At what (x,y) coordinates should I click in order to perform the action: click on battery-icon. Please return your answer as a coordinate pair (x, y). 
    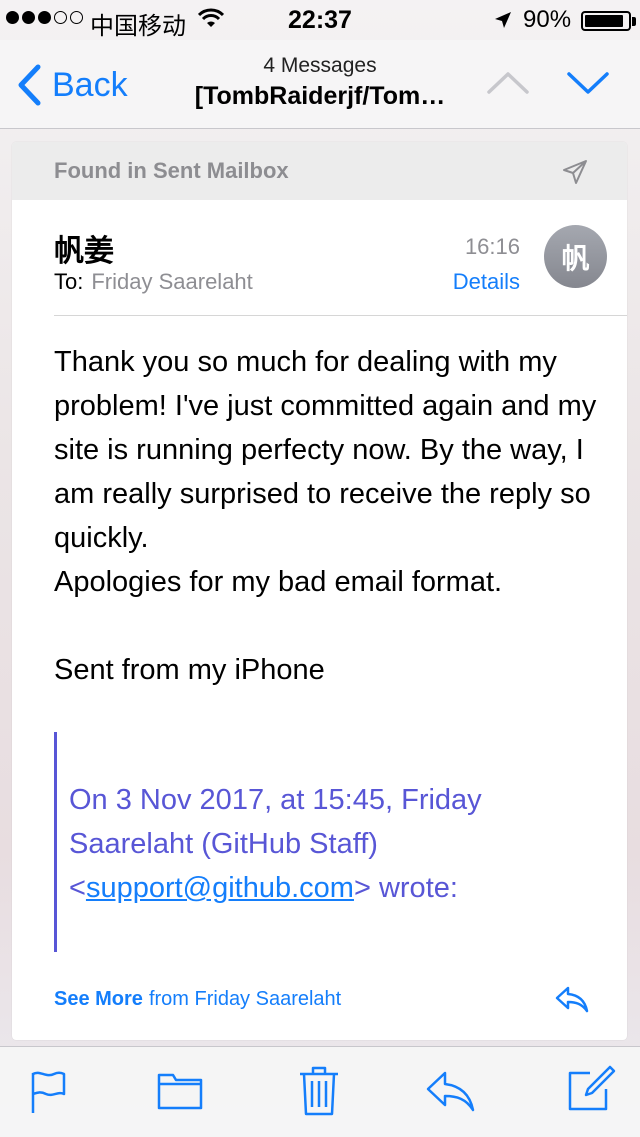
    Looking at the image, I should click on (606, 21).